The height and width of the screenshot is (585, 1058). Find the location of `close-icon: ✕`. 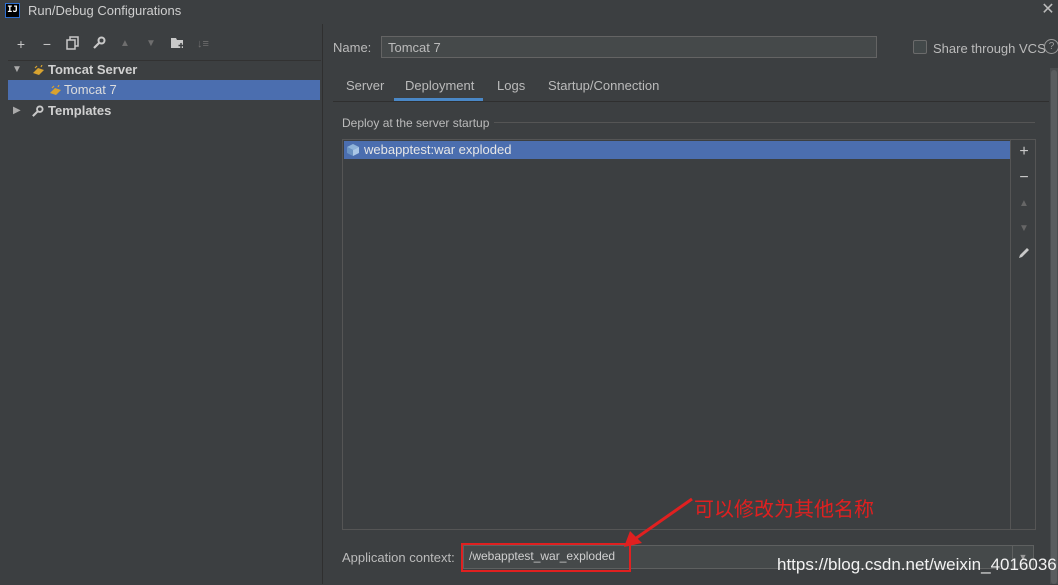

close-icon: ✕ is located at coordinates (1048, 10).